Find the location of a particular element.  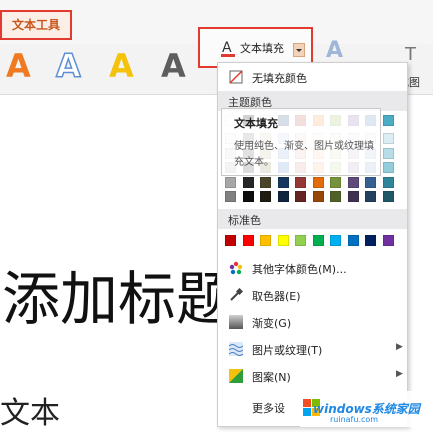

menu-item-gradient: 渐变(G) is located at coordinates (312, 322).